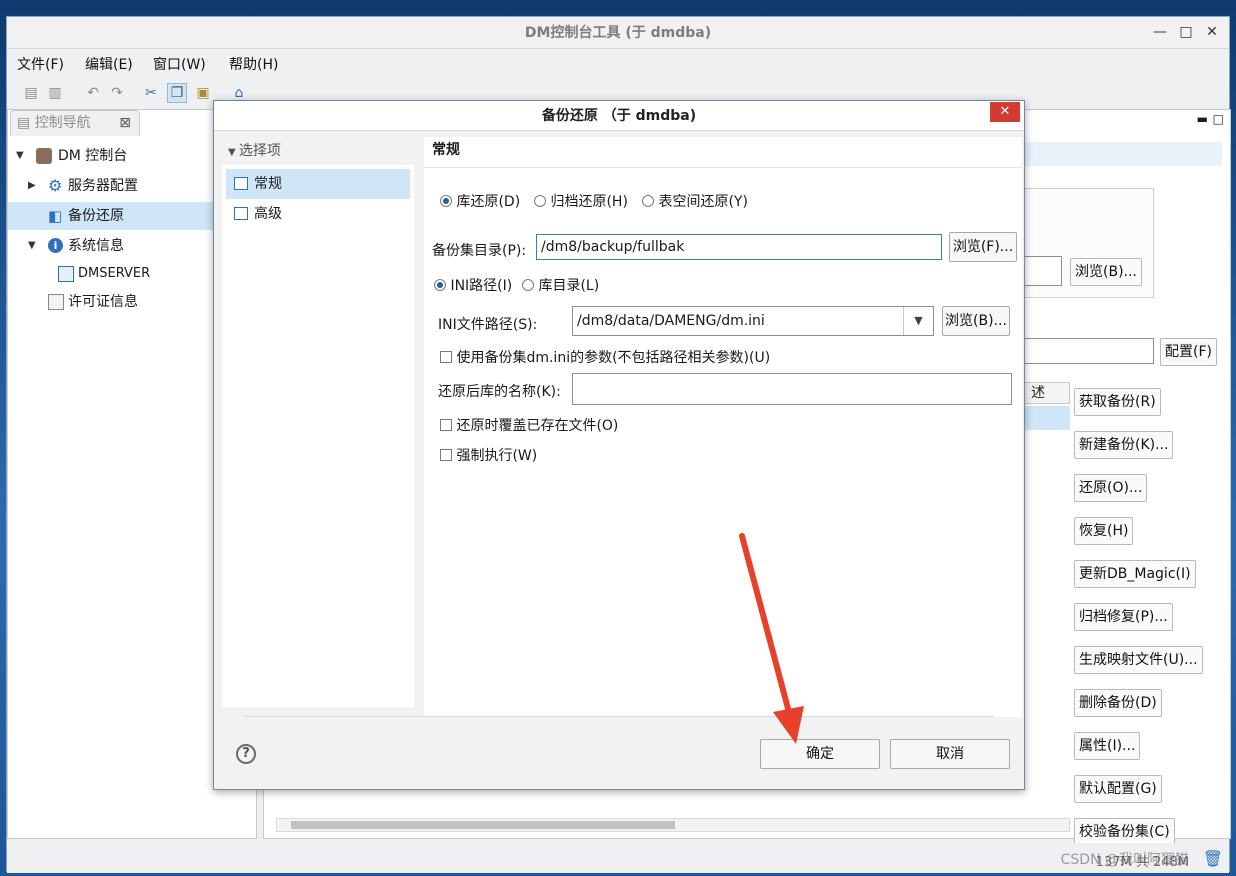 This screenshot has height=876, width=1236. Describe the element at coordinates (488, 325) in the screenshot. I see `ini-path-label: INI文件路径(S):` at that location.